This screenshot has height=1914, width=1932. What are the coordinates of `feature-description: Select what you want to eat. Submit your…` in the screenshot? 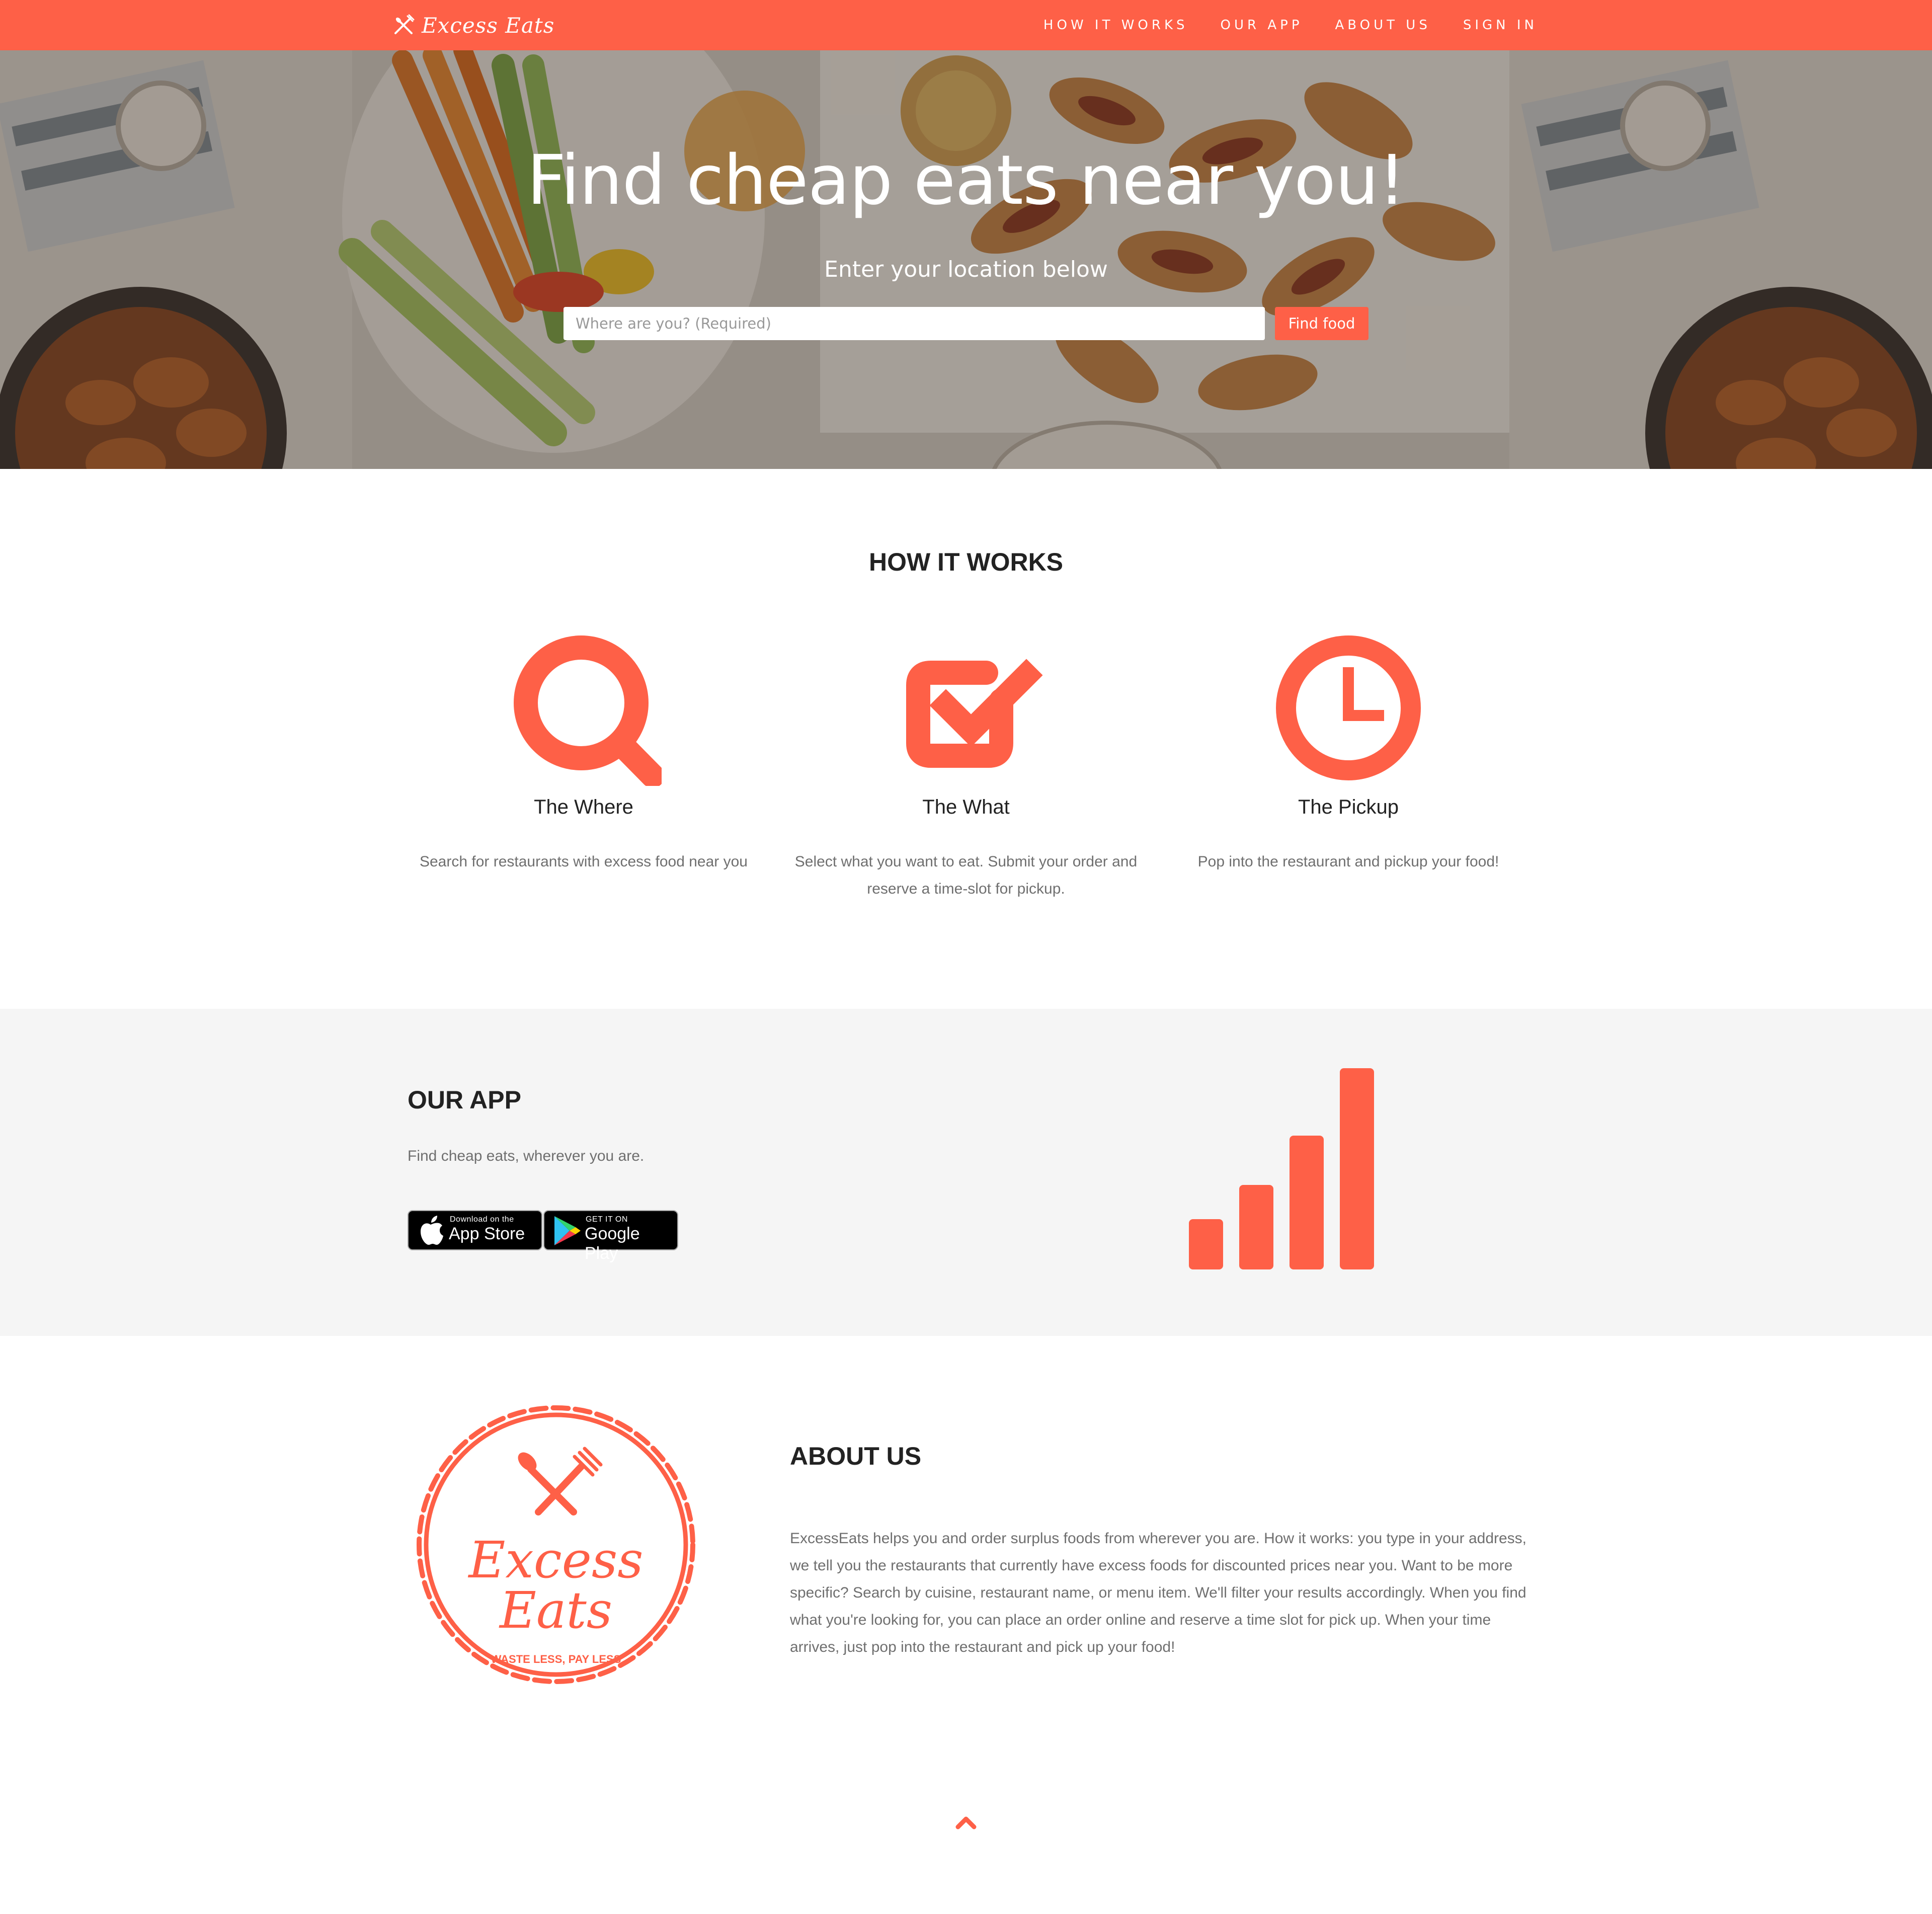 It's located at (966, 875).